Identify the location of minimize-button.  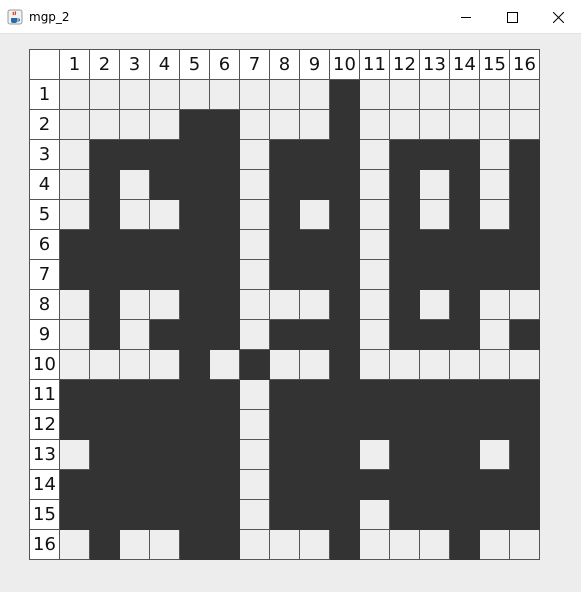
(466, 17).